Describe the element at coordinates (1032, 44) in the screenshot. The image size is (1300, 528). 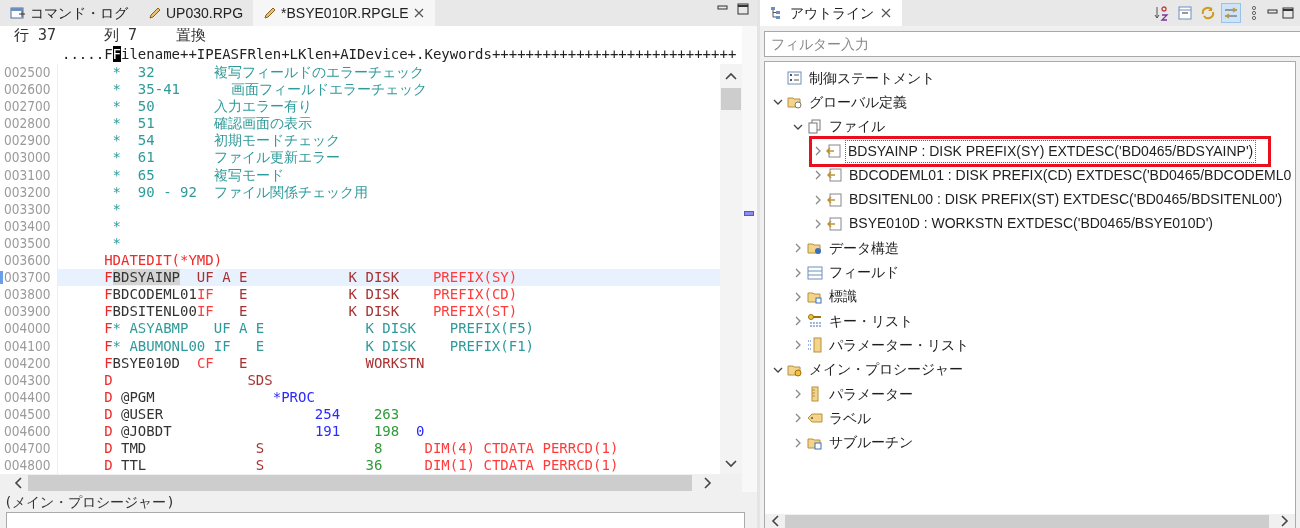
I see `filter-field: フィルター入力` at that location.